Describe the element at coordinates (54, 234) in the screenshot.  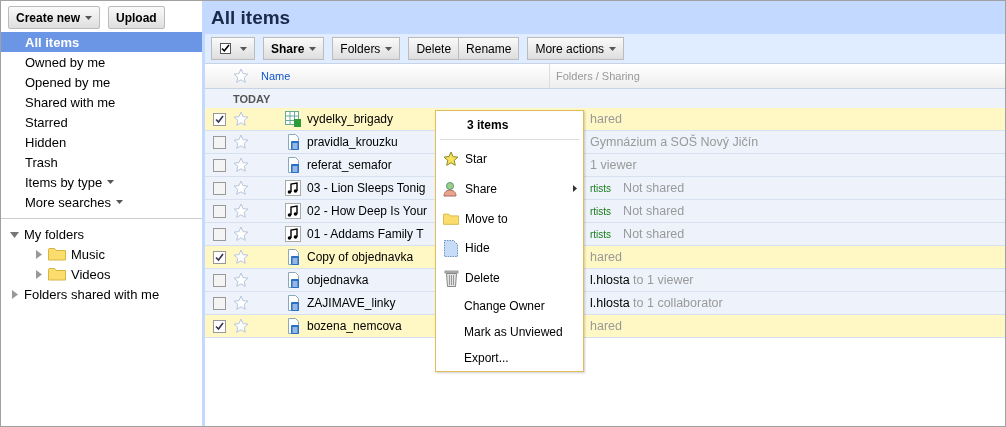
I see `folder-label: My folders` at that location.